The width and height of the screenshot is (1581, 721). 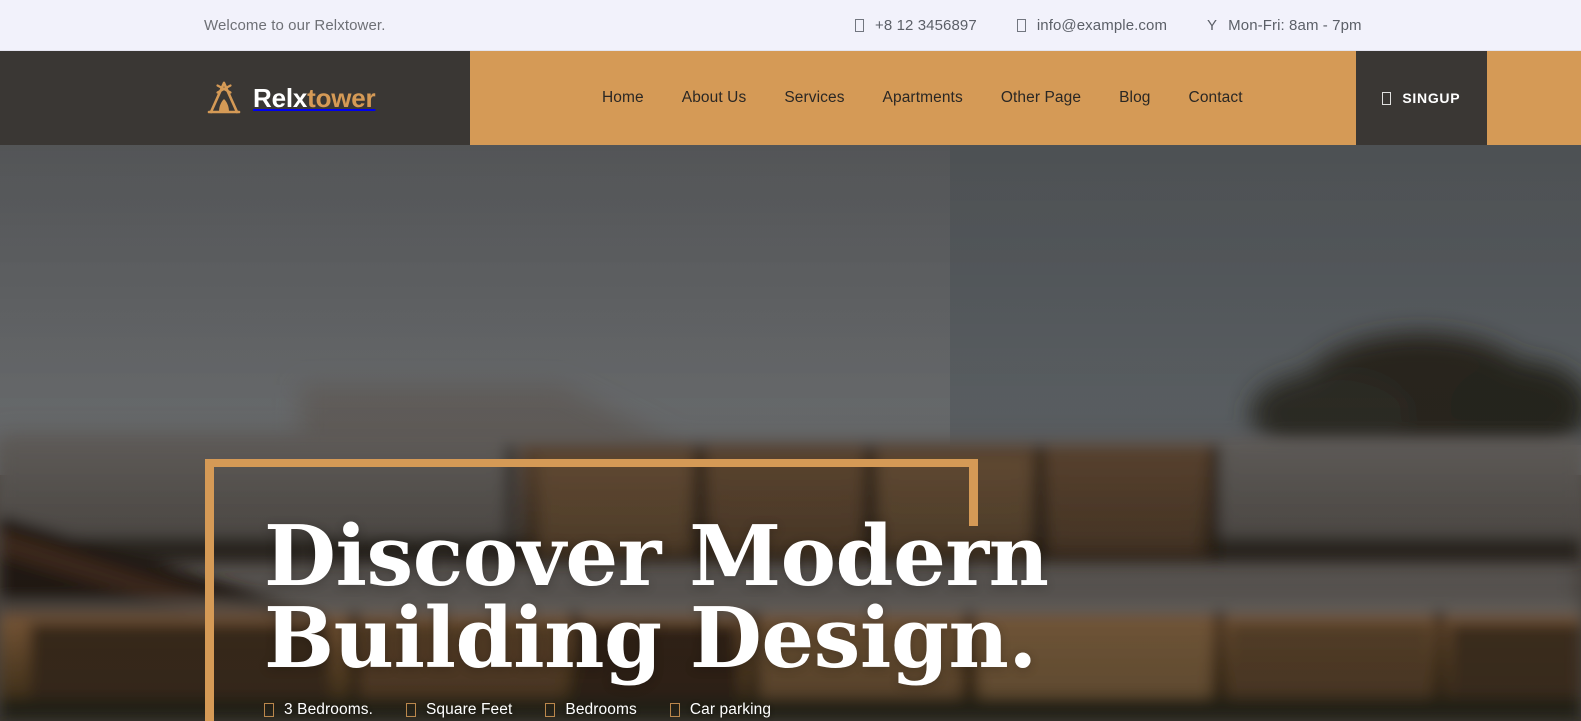 I want to click on hero-feature-label: Car parking, so click(x=730, y=710).